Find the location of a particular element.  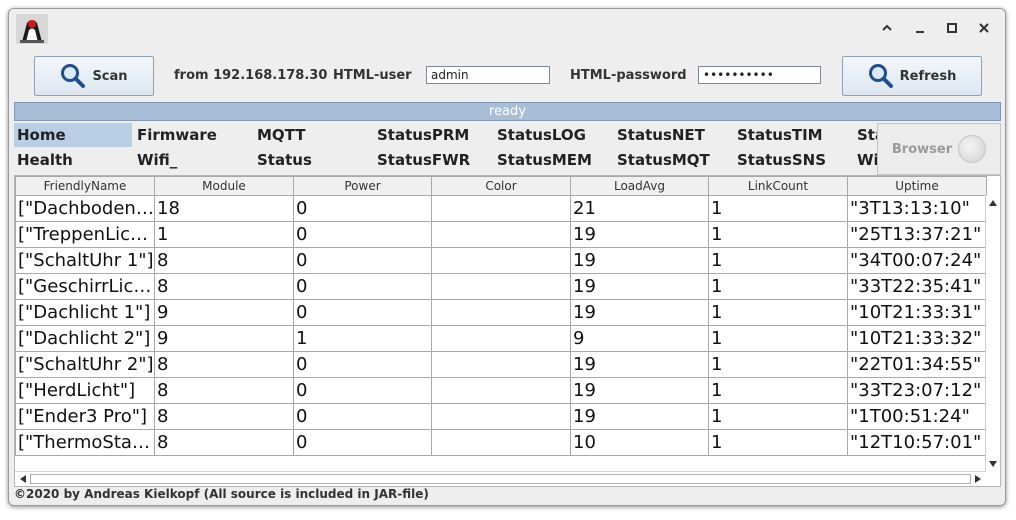

table-cell: "33T23:07:12" is located at coordinates (917, 390).